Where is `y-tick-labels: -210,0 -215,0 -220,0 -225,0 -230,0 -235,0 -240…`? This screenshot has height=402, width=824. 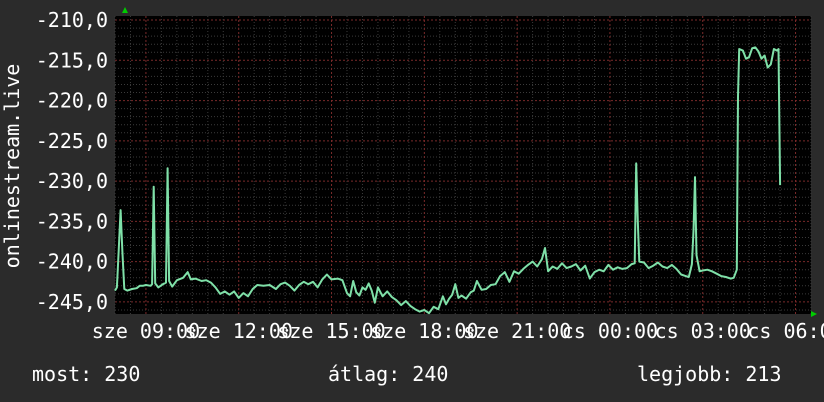 y-tick-labels: -210,0 -215,0 -220,0 -225,0 -230,0 -235,0 -240… is located at coordinates (72, 161).